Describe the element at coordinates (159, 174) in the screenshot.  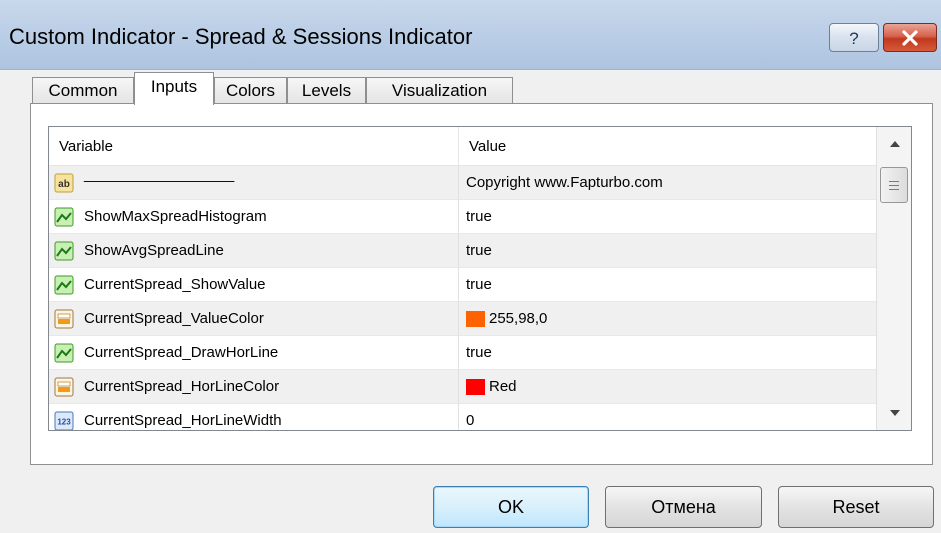
I see `variable-name: __________________` at that location.